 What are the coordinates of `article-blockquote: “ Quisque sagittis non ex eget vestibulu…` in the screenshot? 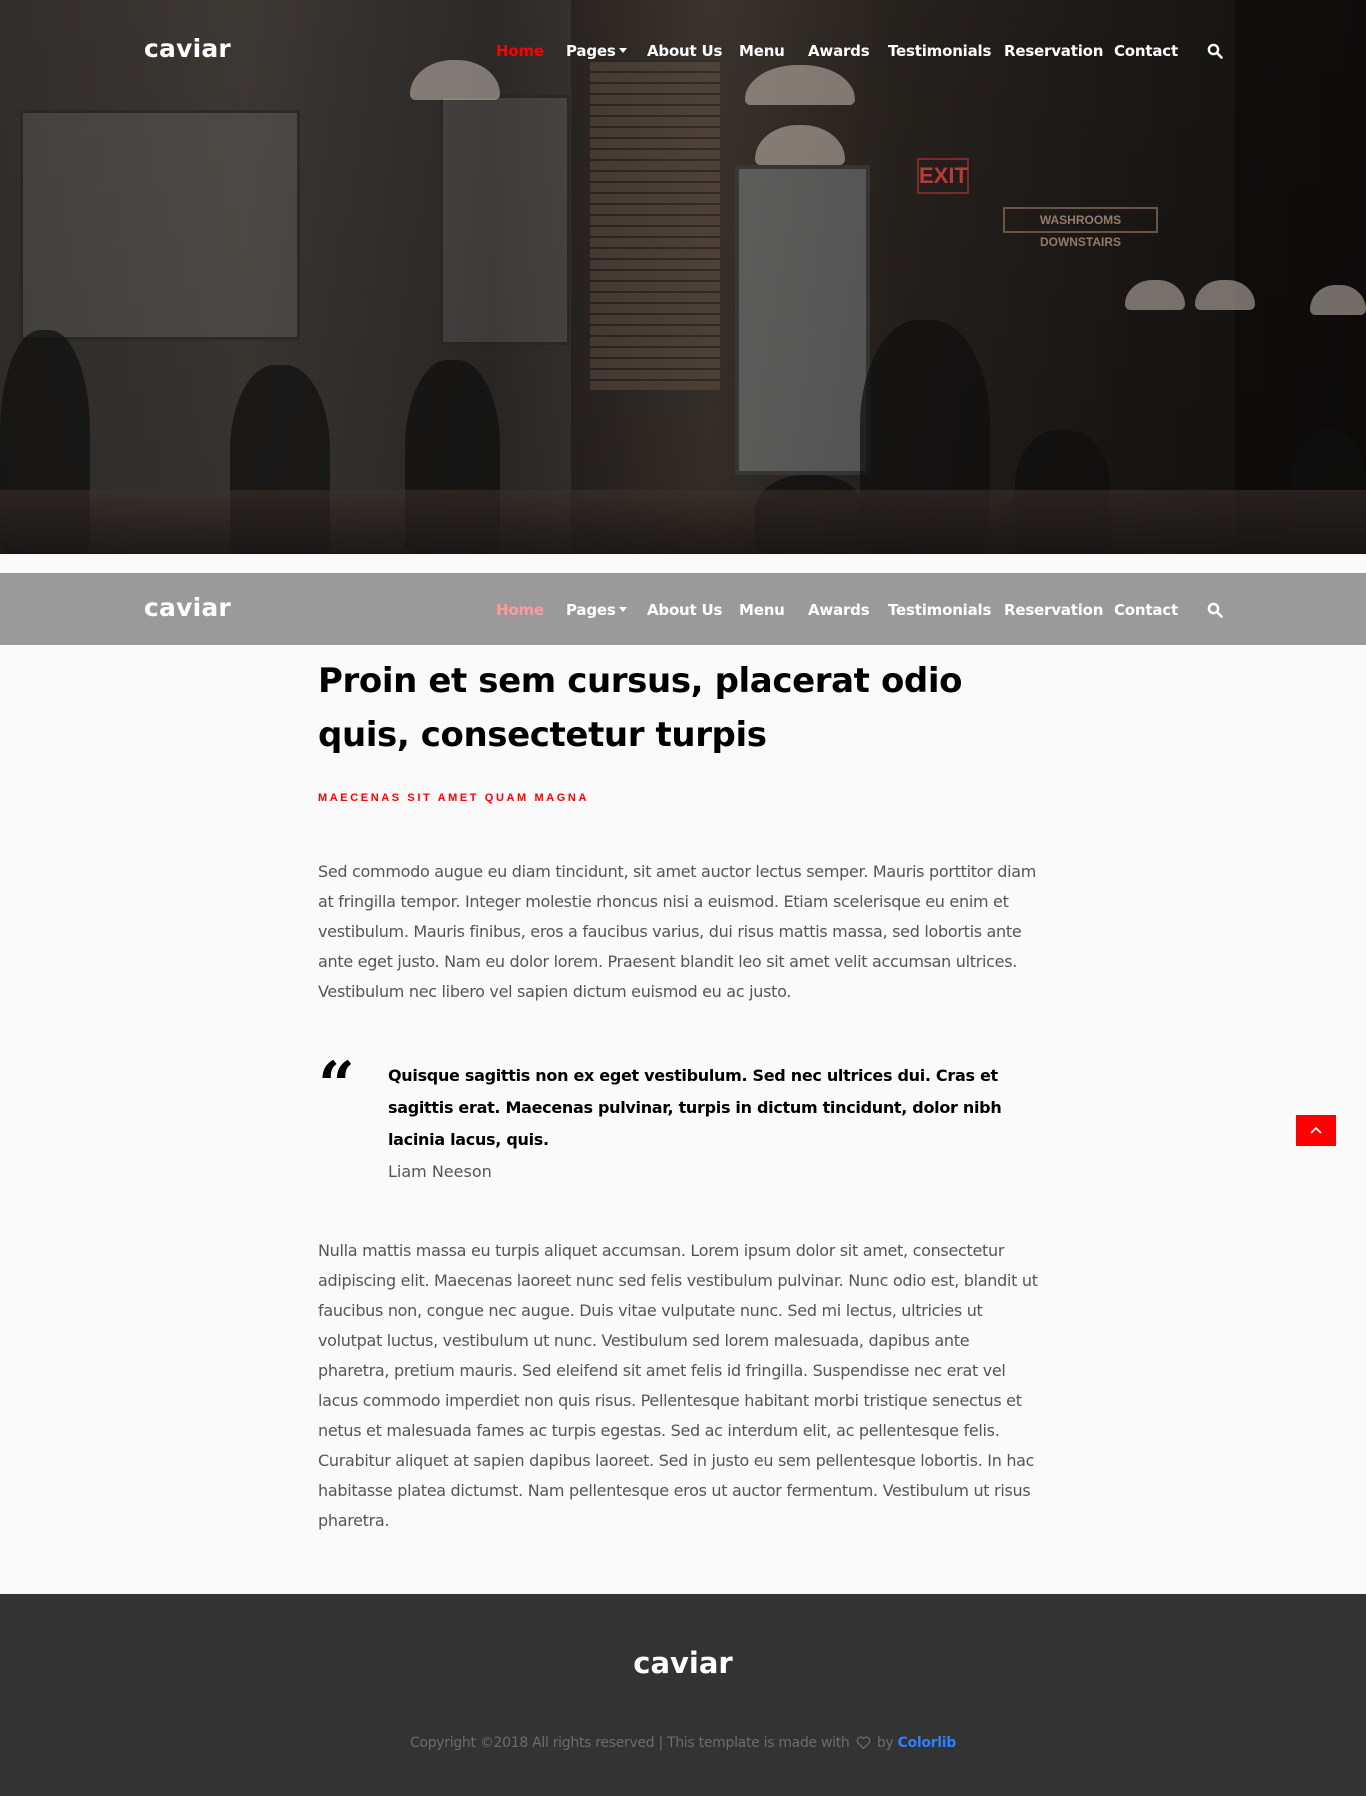 It's located at (679, 1118).